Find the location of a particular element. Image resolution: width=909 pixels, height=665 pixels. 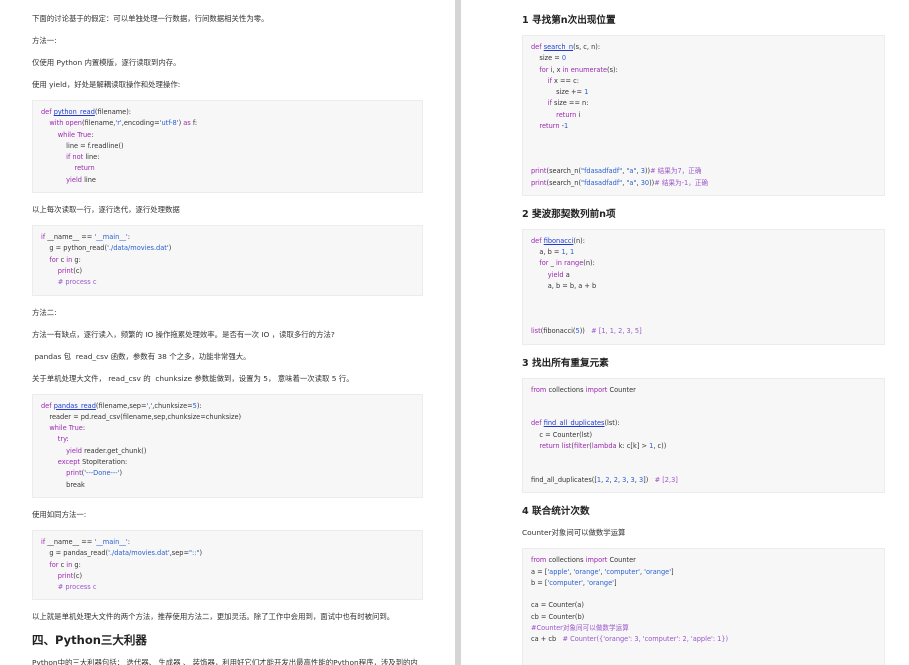

section-heading: 3 找出所有重复元素 is located at coordinates (565, 363).